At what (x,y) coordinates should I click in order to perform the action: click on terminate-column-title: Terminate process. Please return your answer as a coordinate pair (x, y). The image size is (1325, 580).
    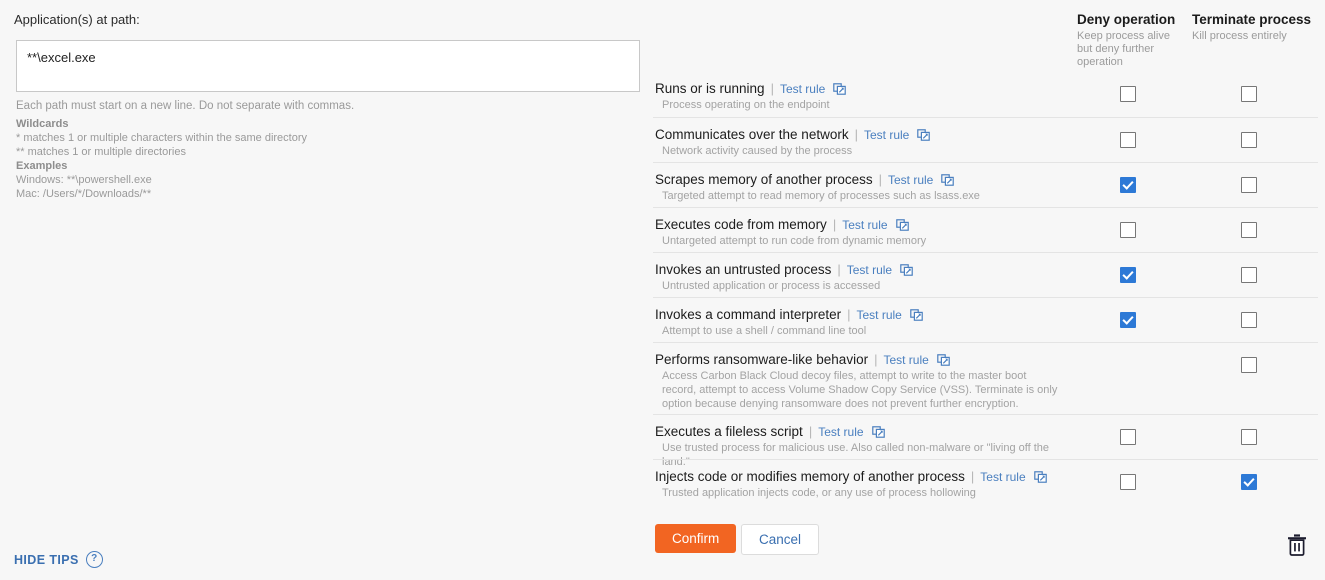
    Looking at the image, I should click on (1252, 19).